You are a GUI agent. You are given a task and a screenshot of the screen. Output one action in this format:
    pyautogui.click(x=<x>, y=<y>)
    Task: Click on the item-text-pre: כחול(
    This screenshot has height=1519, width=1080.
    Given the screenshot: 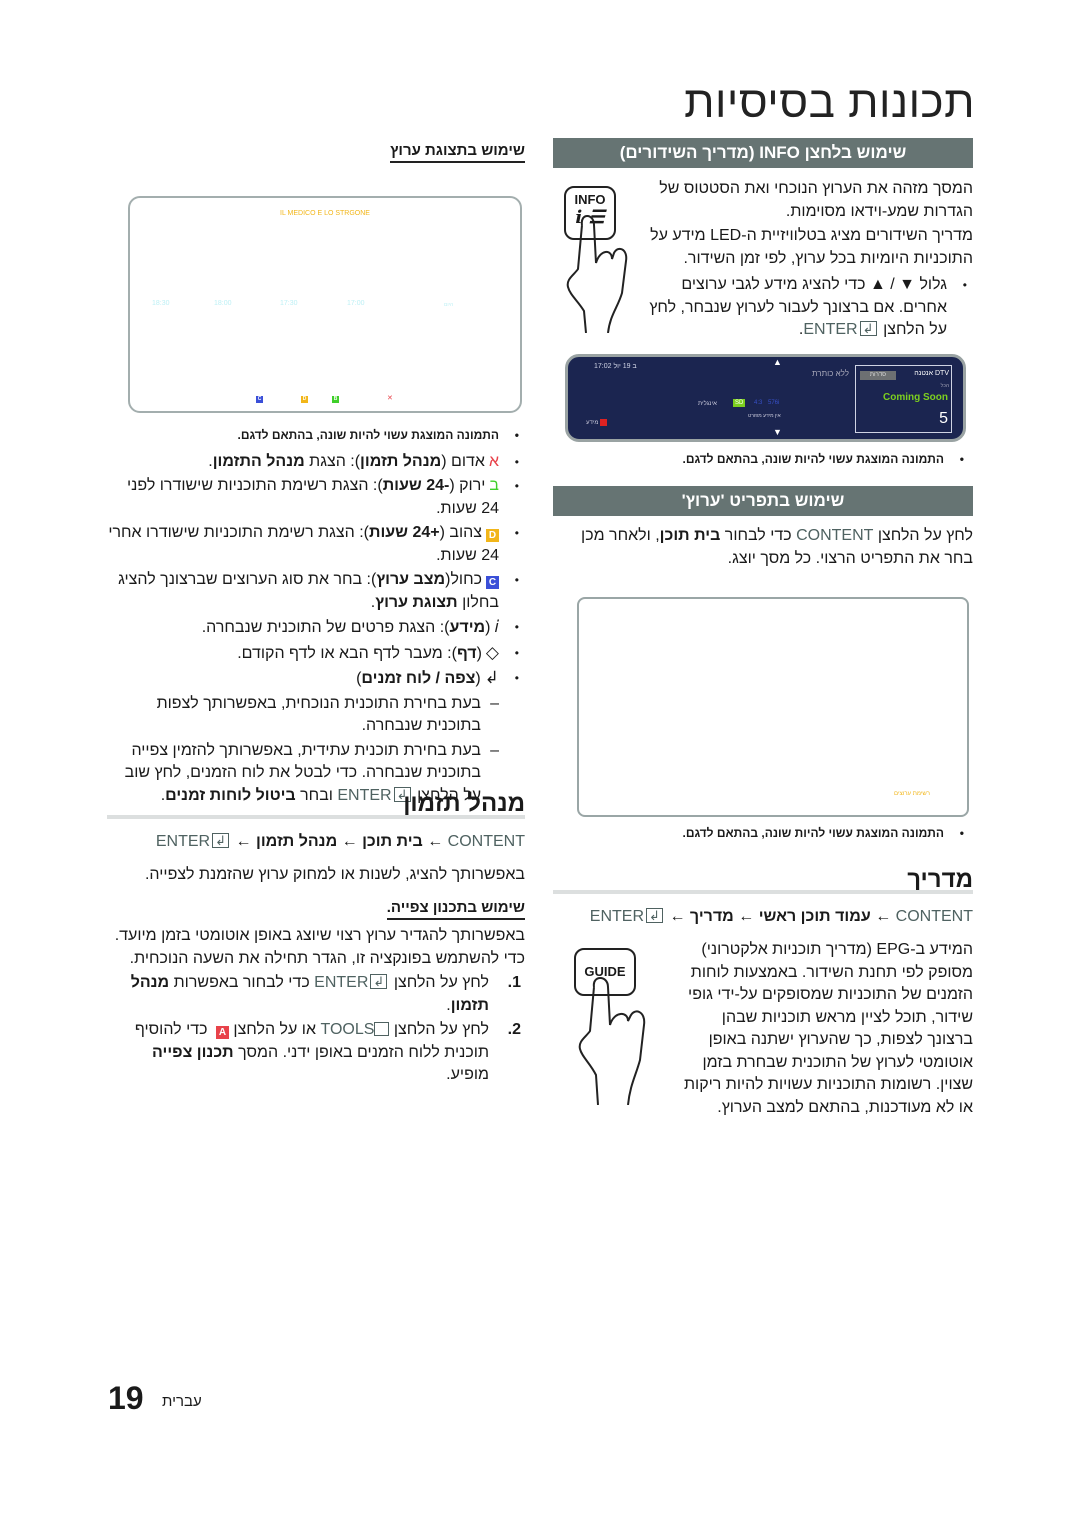 What is the action you would take?
    pyautogui.click(x=463, y=579)
    